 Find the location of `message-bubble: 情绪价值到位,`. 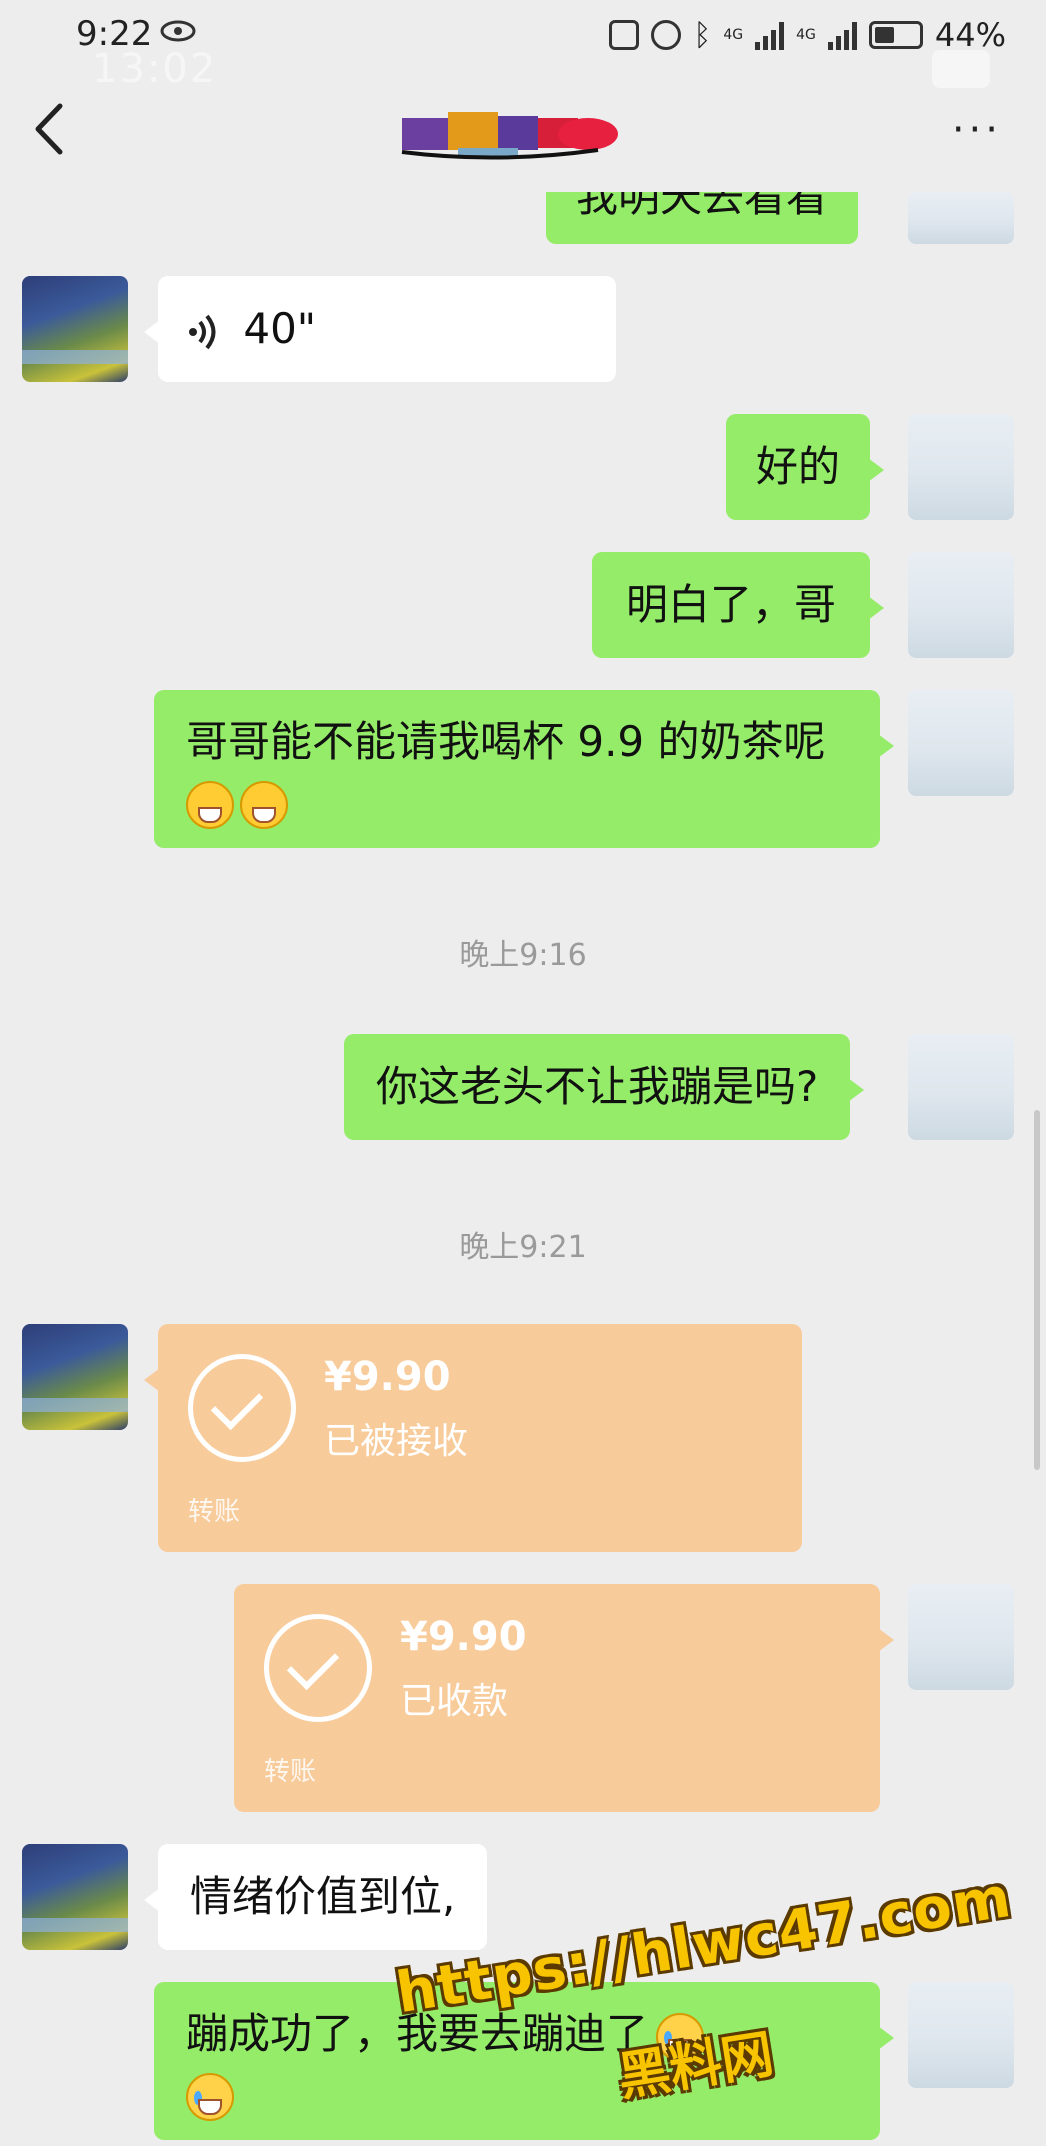

message-bubble: 情绪价值到位, is located at coordinates (315, 1897).